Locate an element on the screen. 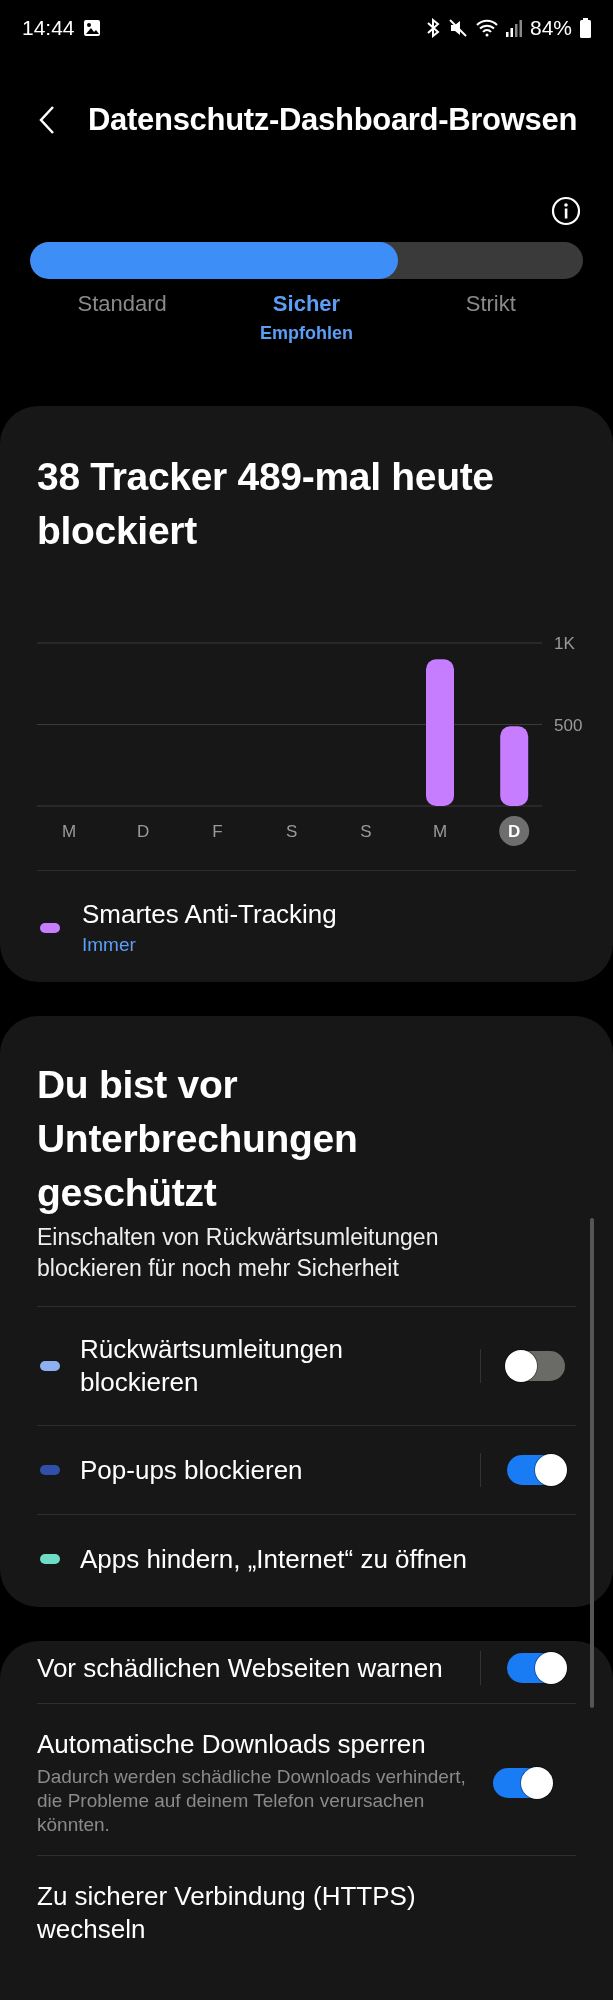 The width and height of the screenshot is (613, 2000). level-option: Sicher is located at coordinates (306, 304).